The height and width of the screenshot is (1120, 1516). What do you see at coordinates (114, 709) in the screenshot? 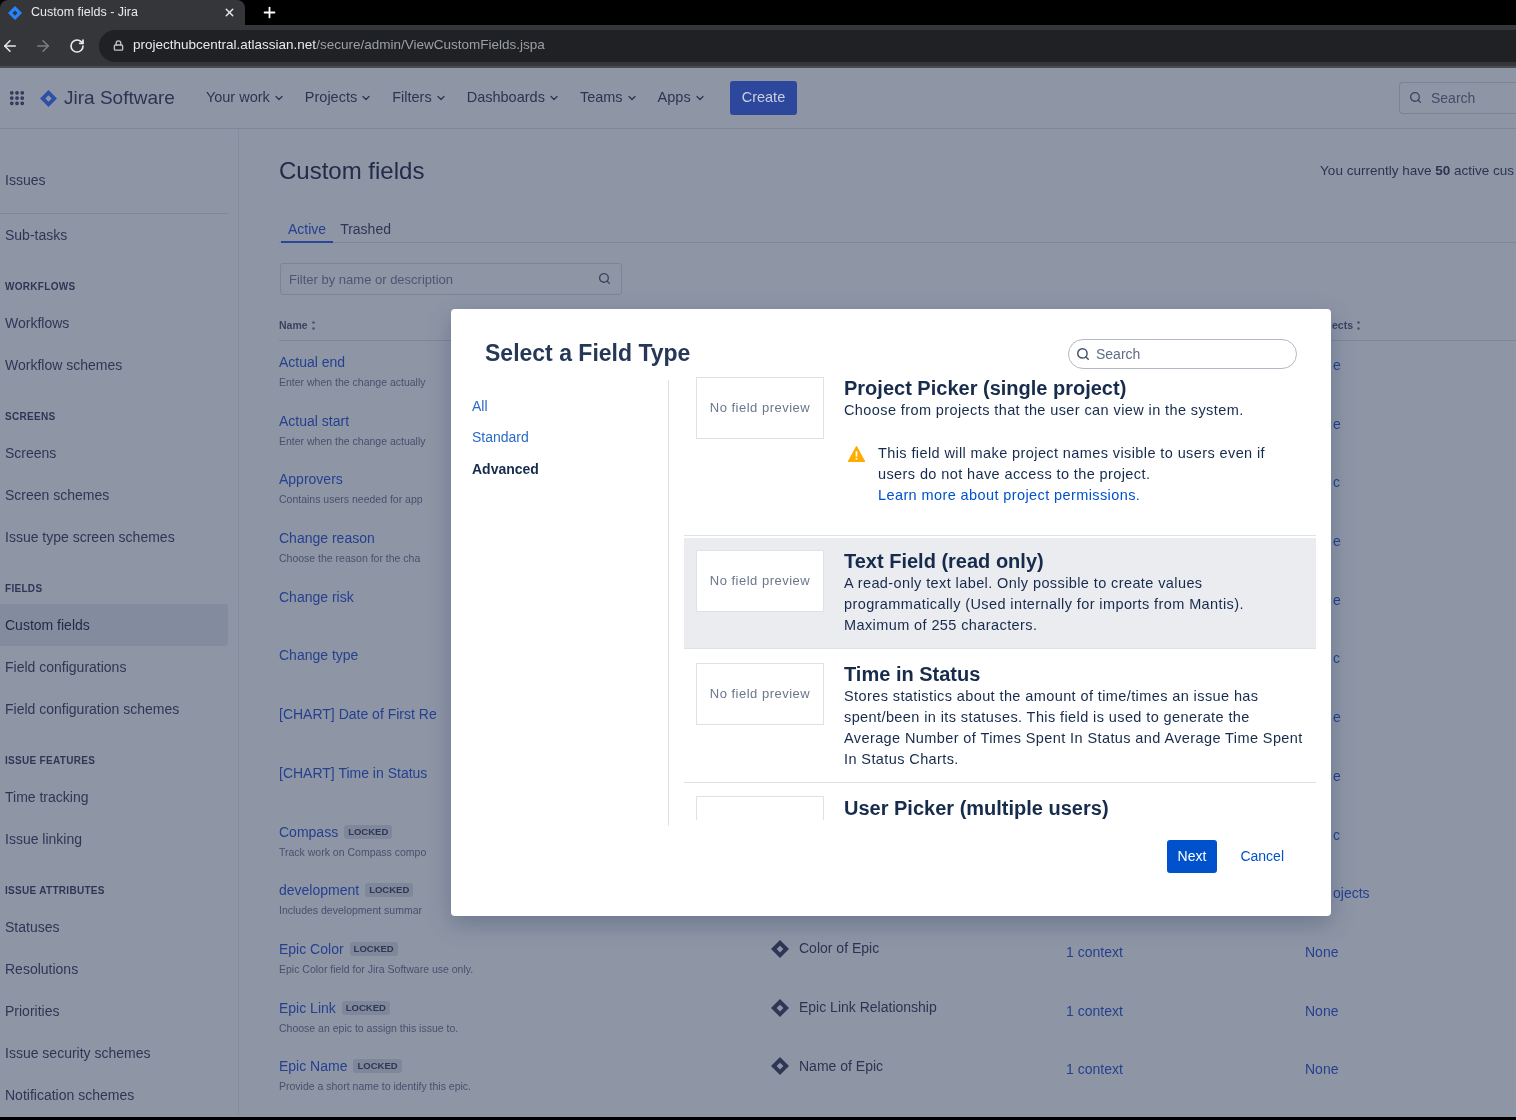
I see `sidebar-item: Field configuration schemes` at bounding box center [114, 709].